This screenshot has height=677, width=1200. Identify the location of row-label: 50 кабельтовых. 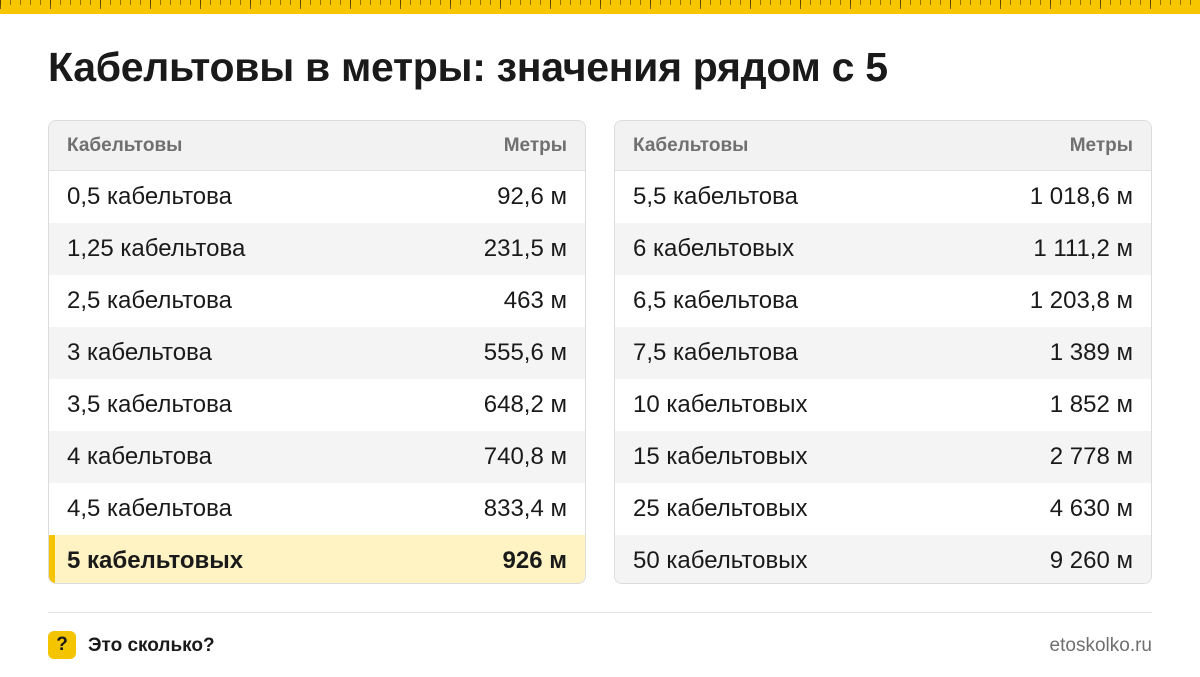
(720, 560).